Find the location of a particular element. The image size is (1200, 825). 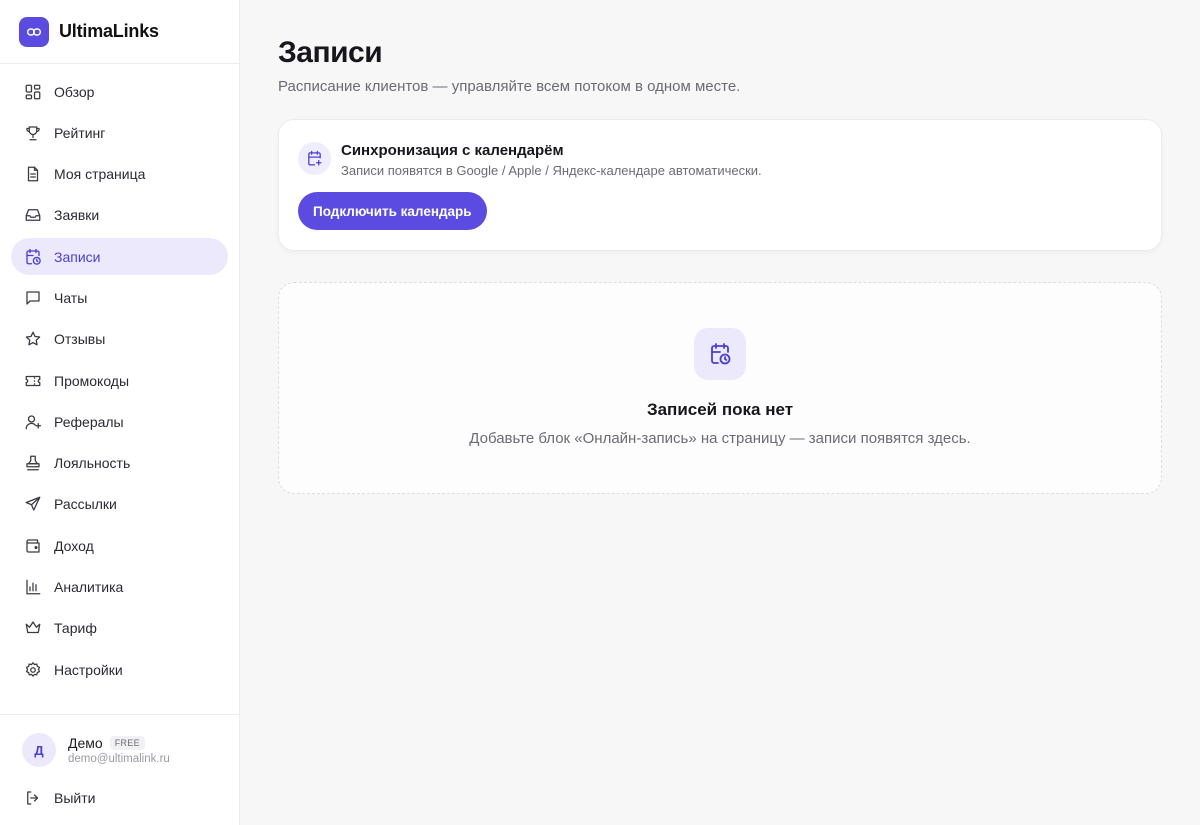

stamp-icon is located at coordinates (33, 463).